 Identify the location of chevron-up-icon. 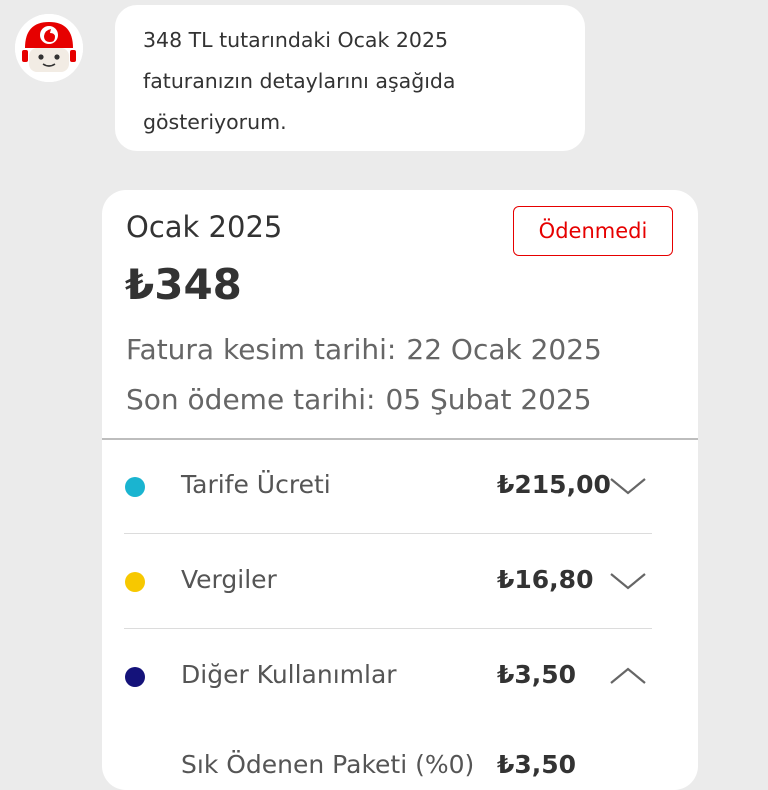
(628, 676).